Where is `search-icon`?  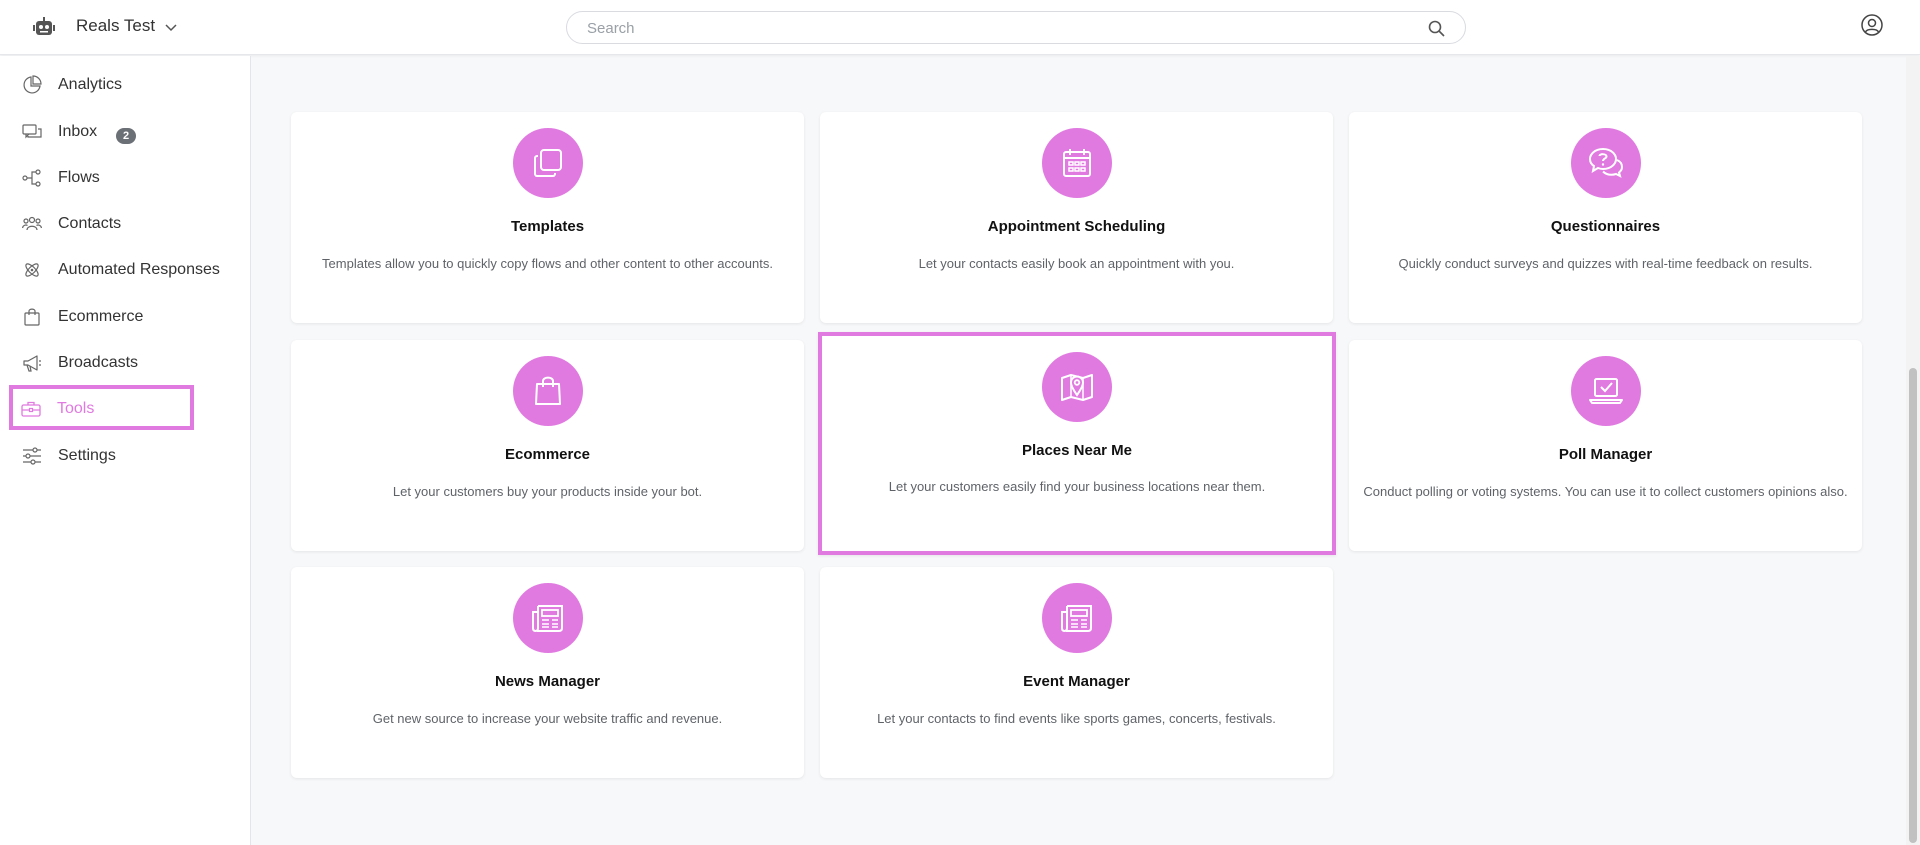 search-icon is located at coordinates (1436, 28).